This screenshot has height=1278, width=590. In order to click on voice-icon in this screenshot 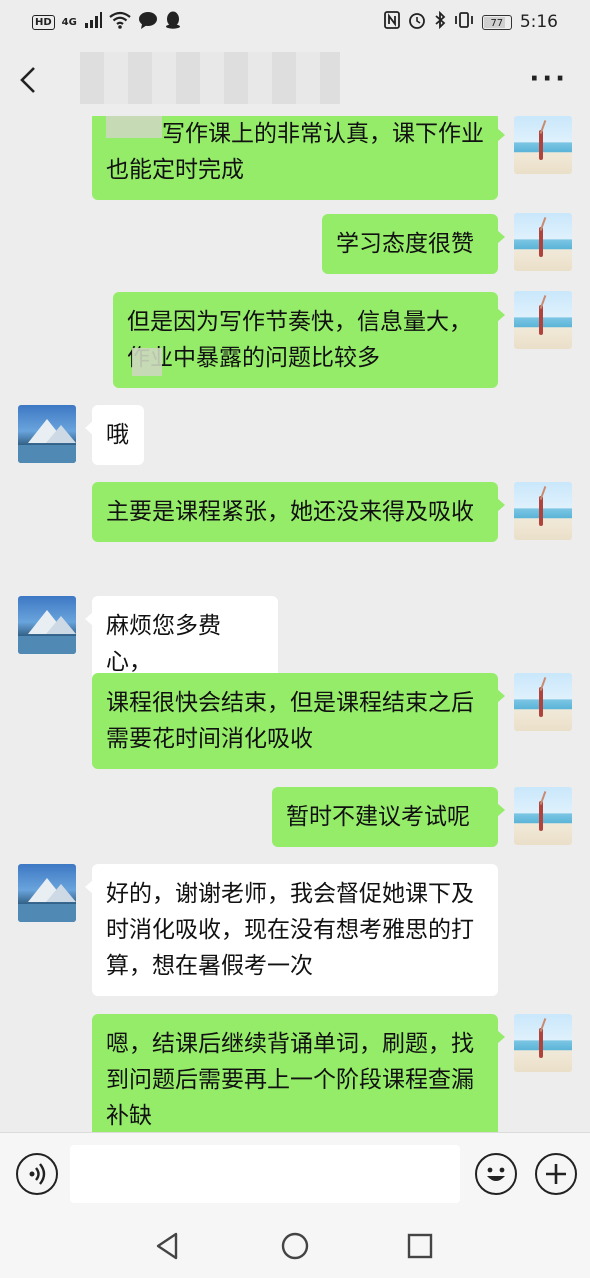, I will do `click(37, 1174)`.